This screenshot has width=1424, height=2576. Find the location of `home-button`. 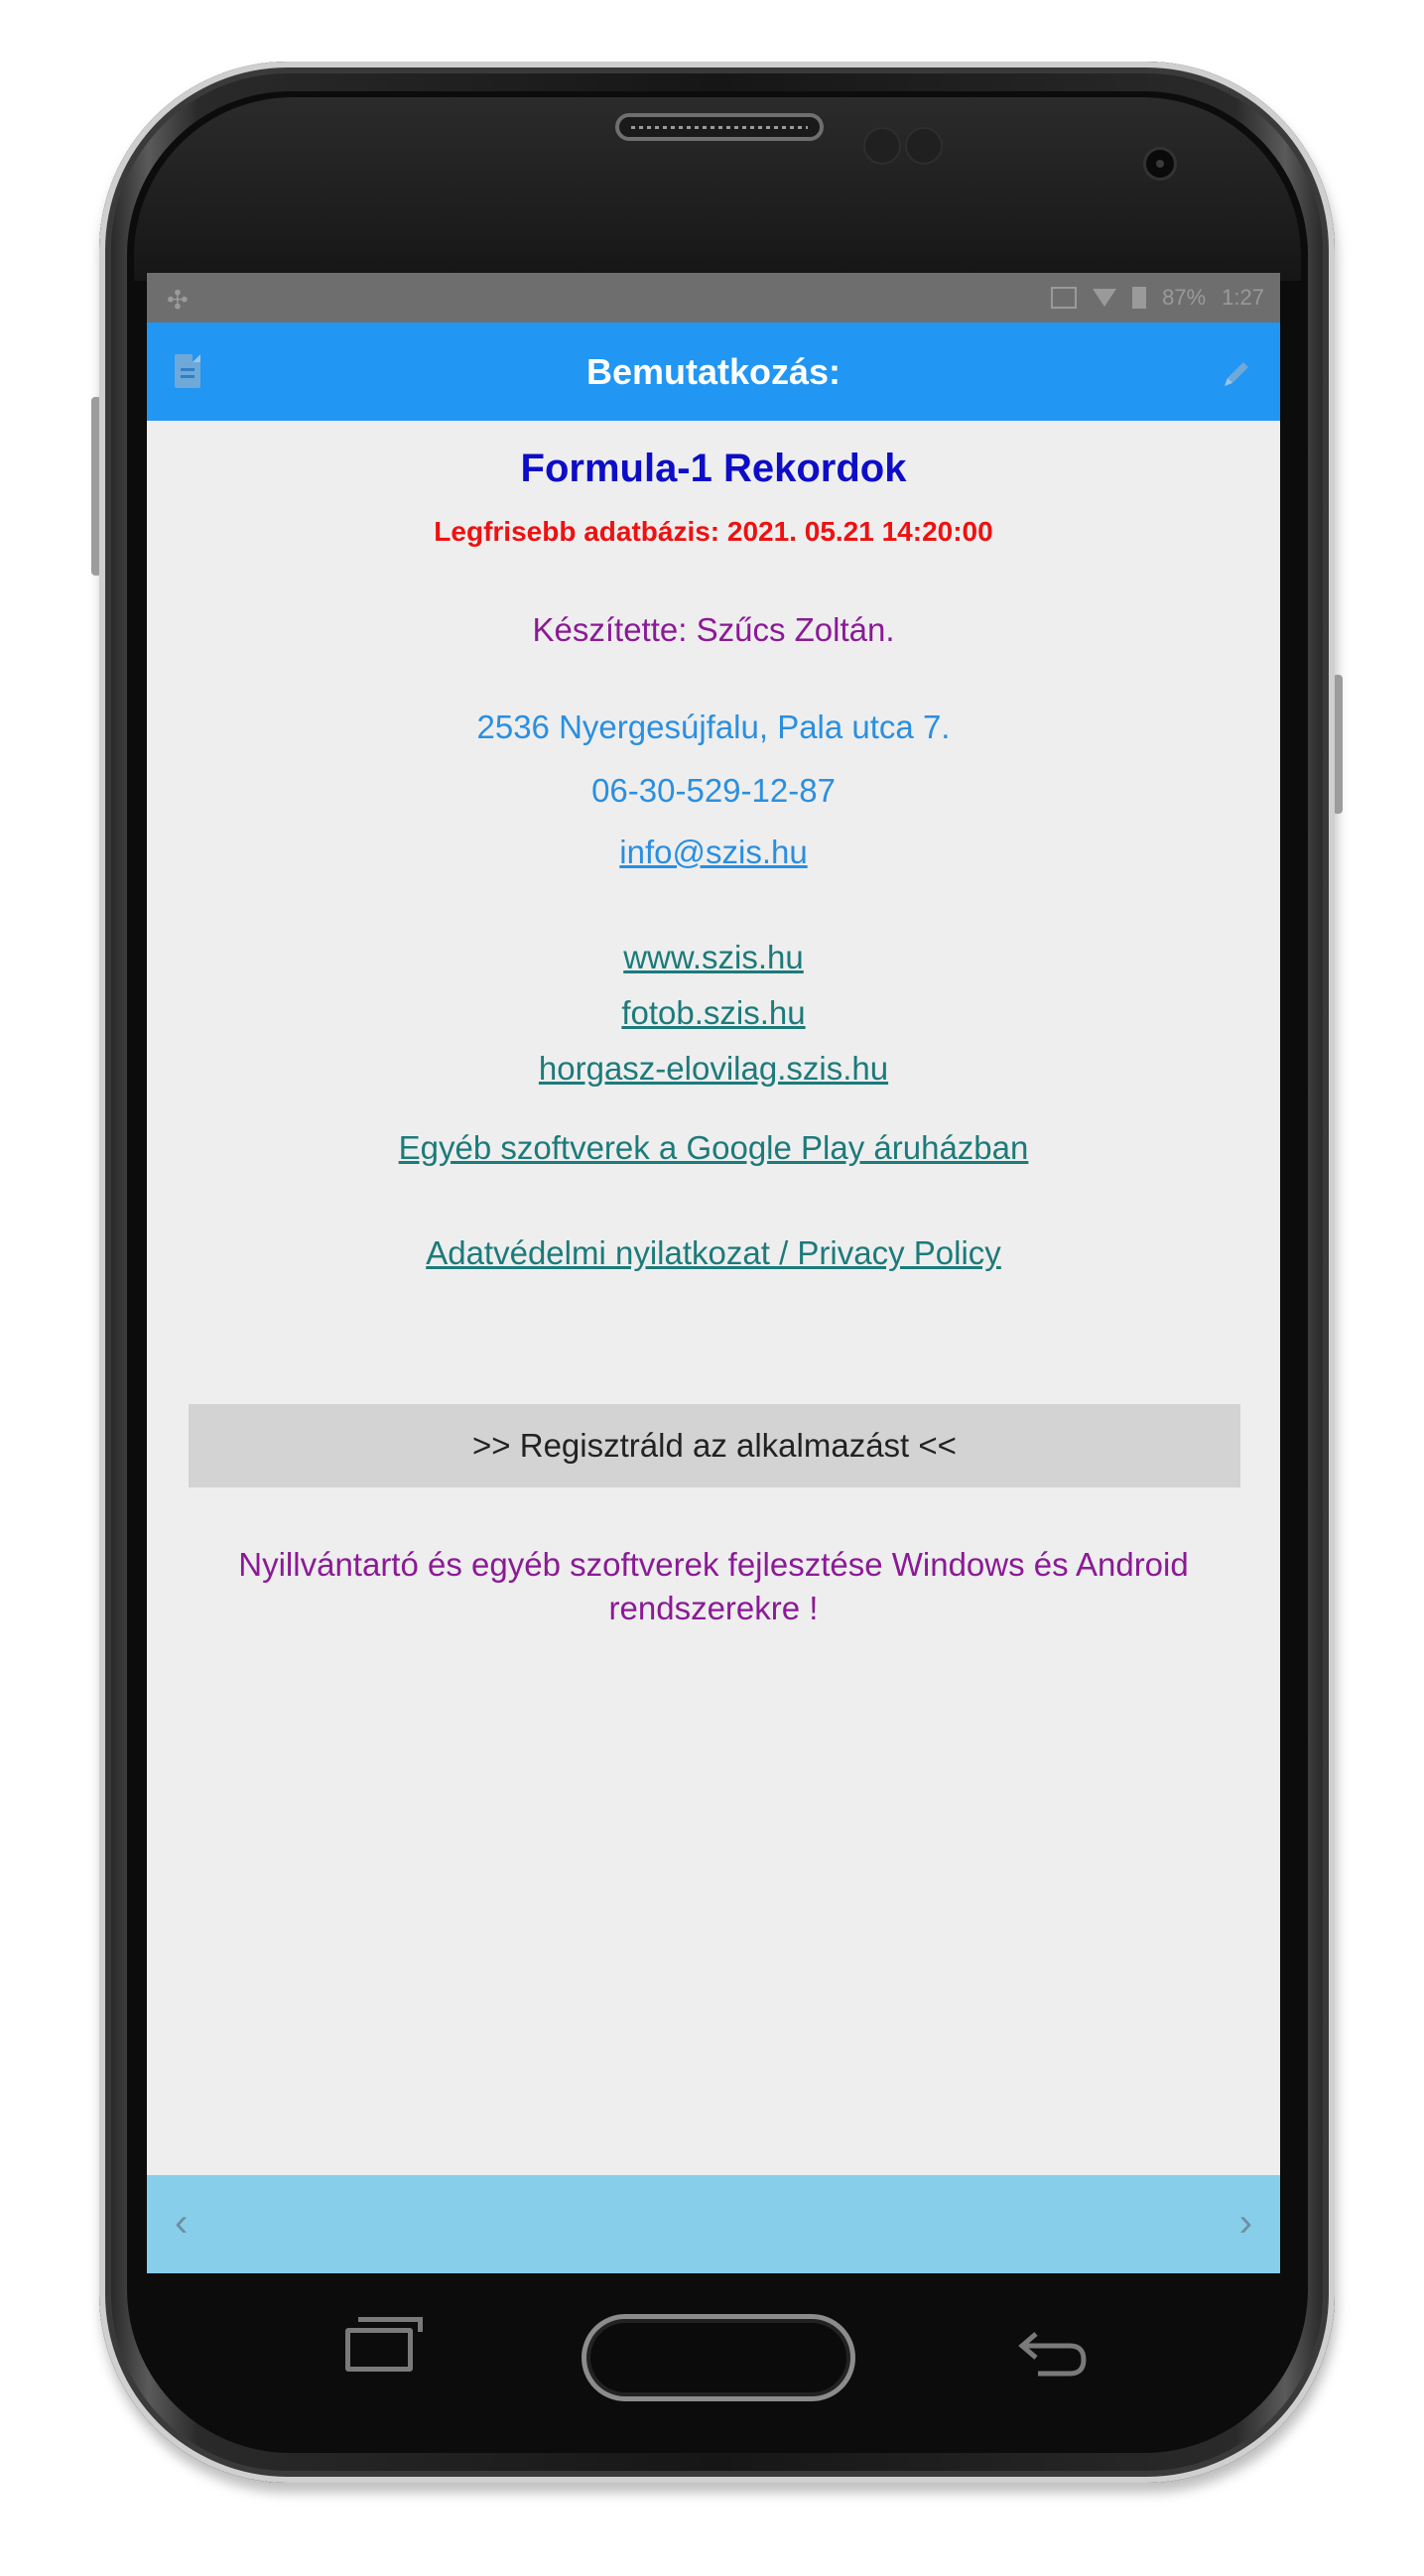

home-button is located at coordinates (718, 2357).